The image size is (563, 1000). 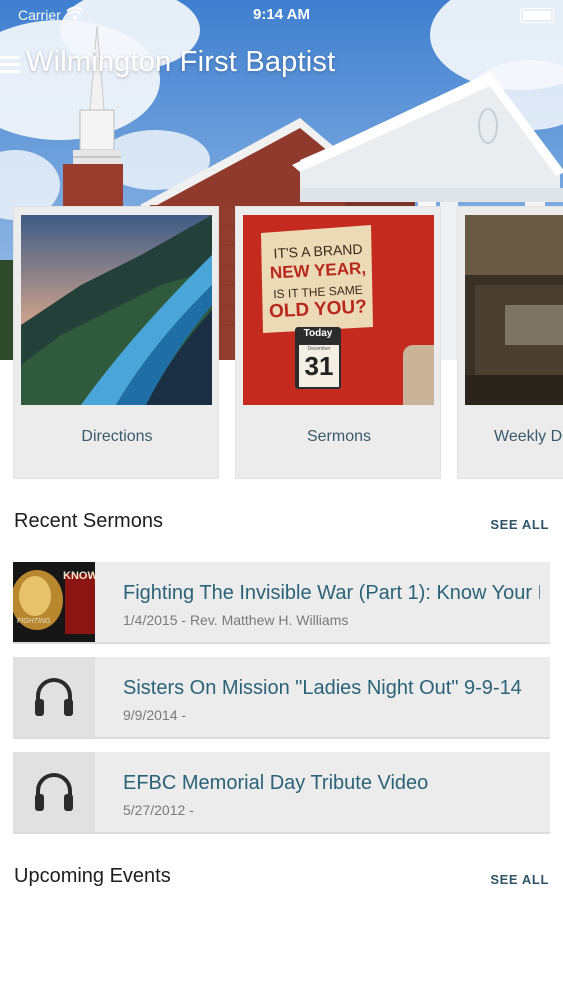 I want to click on sermon-meta: 9/9/2014 -, so click(x=155, y=715).